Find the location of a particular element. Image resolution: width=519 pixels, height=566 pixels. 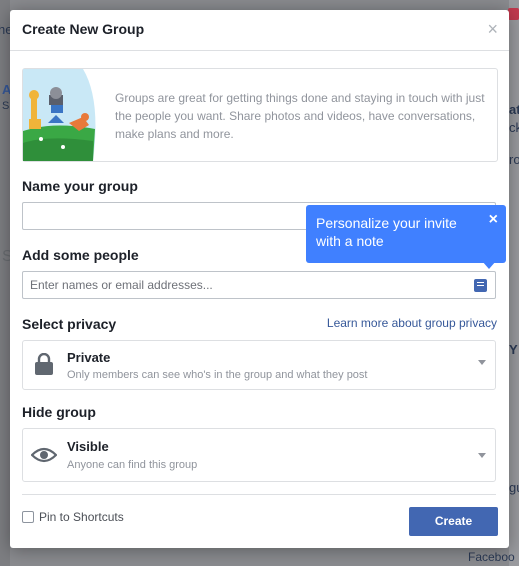

bg-text-right-5: gu is located at coordinates (514, 487).